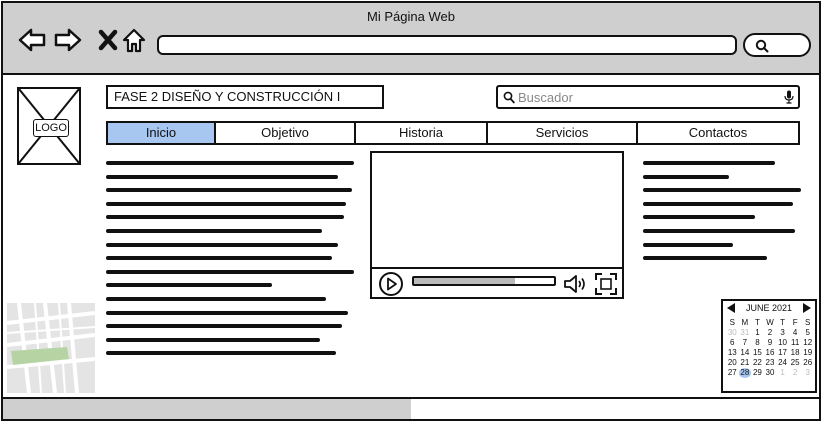  What do you see at coordinates (207, 409) in the screenshot?
I see `page-progress-fill` at bounding box center [207, 409].